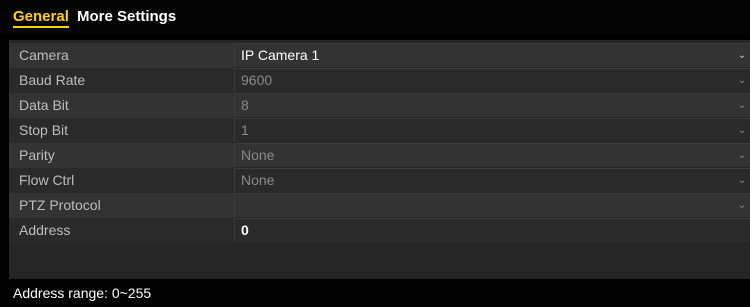 This screenshot has width=750, height=307. Describe the element at coordinates (126, 17) in the screenshot. I see `tab-more-settings: More Settings` at that location.